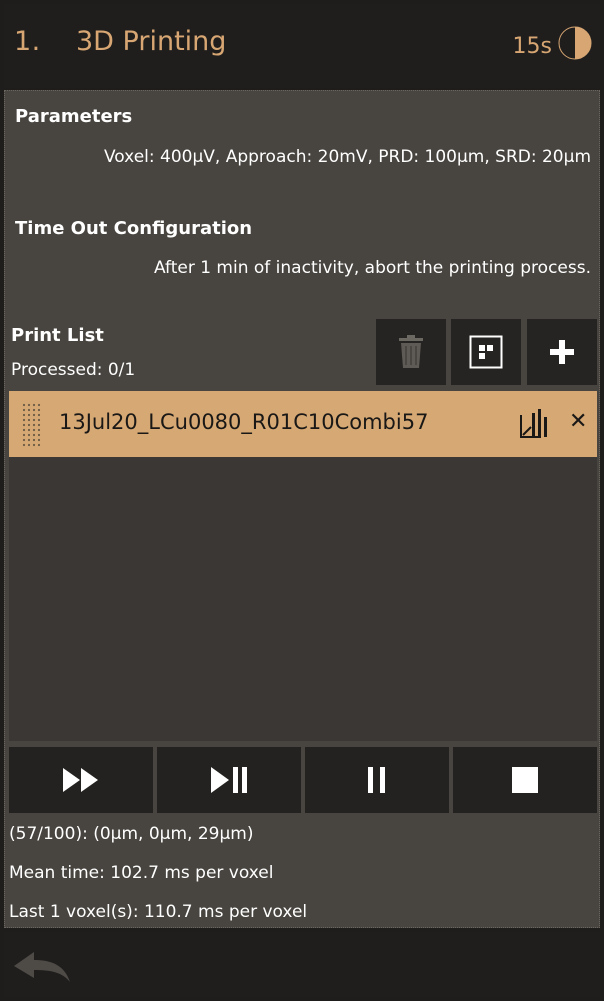 The height and width of the screenshot is (1001, 604). Describe the element at coordinates (134, 228) in the screenshot. I see `timeout-title: Time Out Configuration` at that location.